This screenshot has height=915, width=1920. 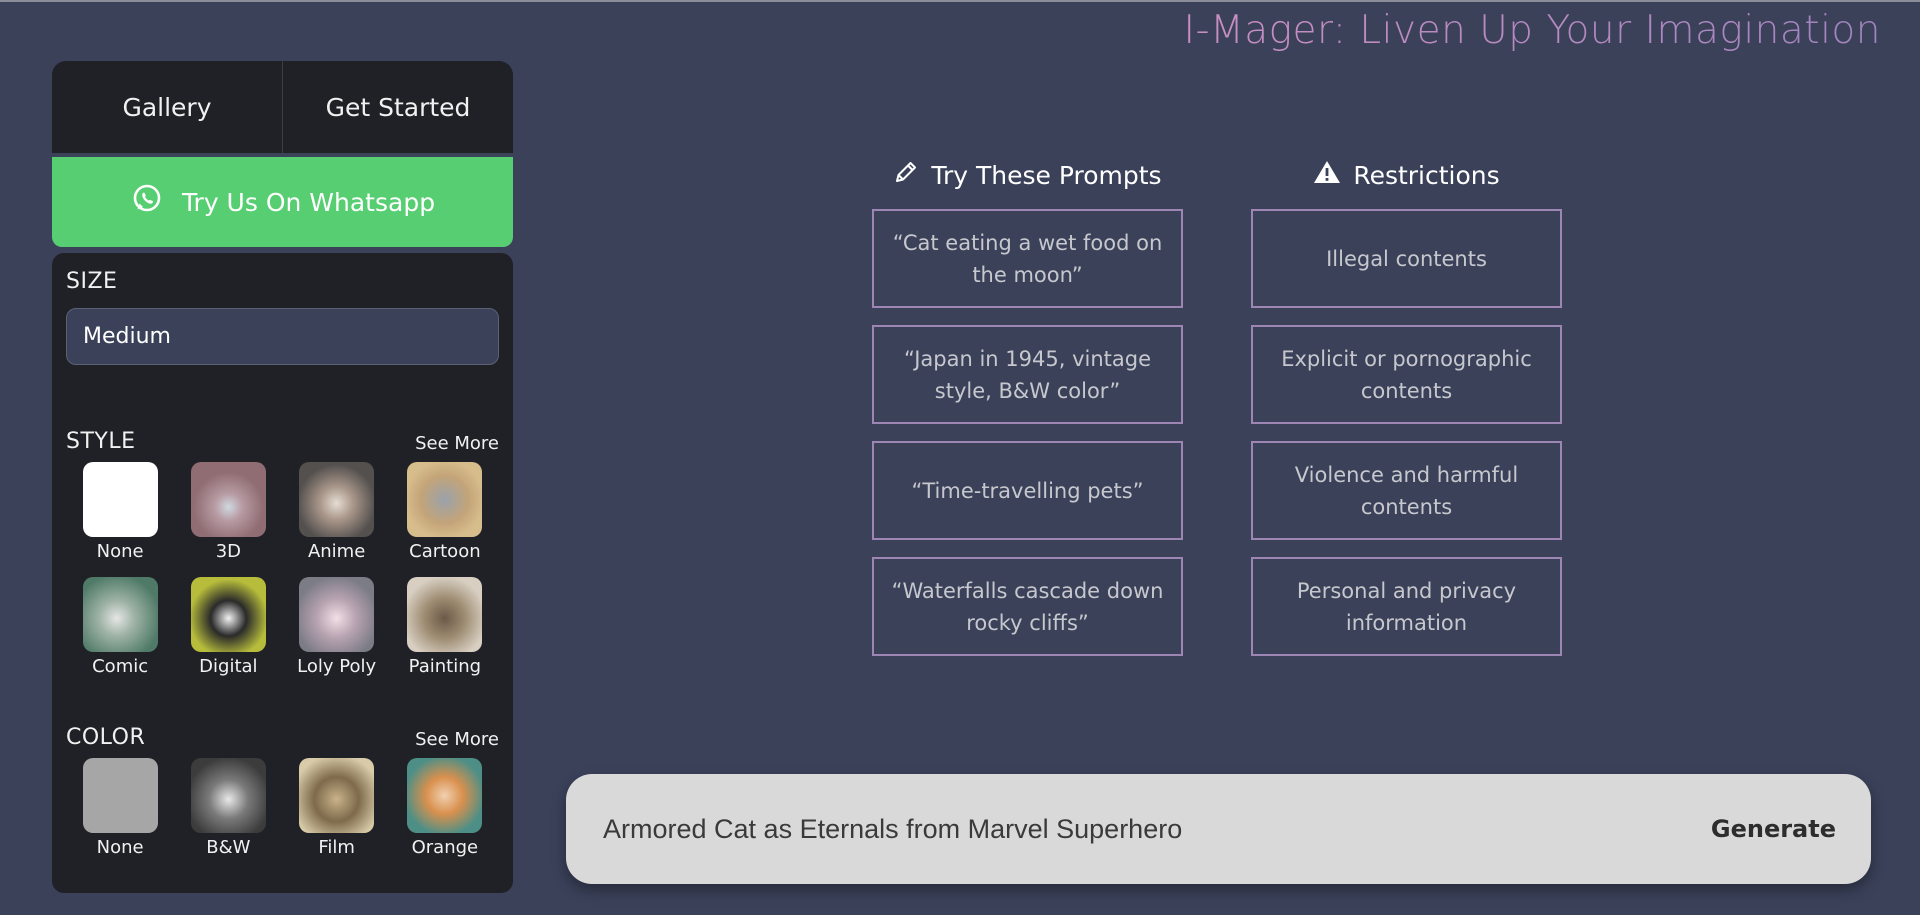 What do you see at coordinates (457, 443) in the screenshot?
I see `style-see-more-link: See More` at bounding box center [457, 443].